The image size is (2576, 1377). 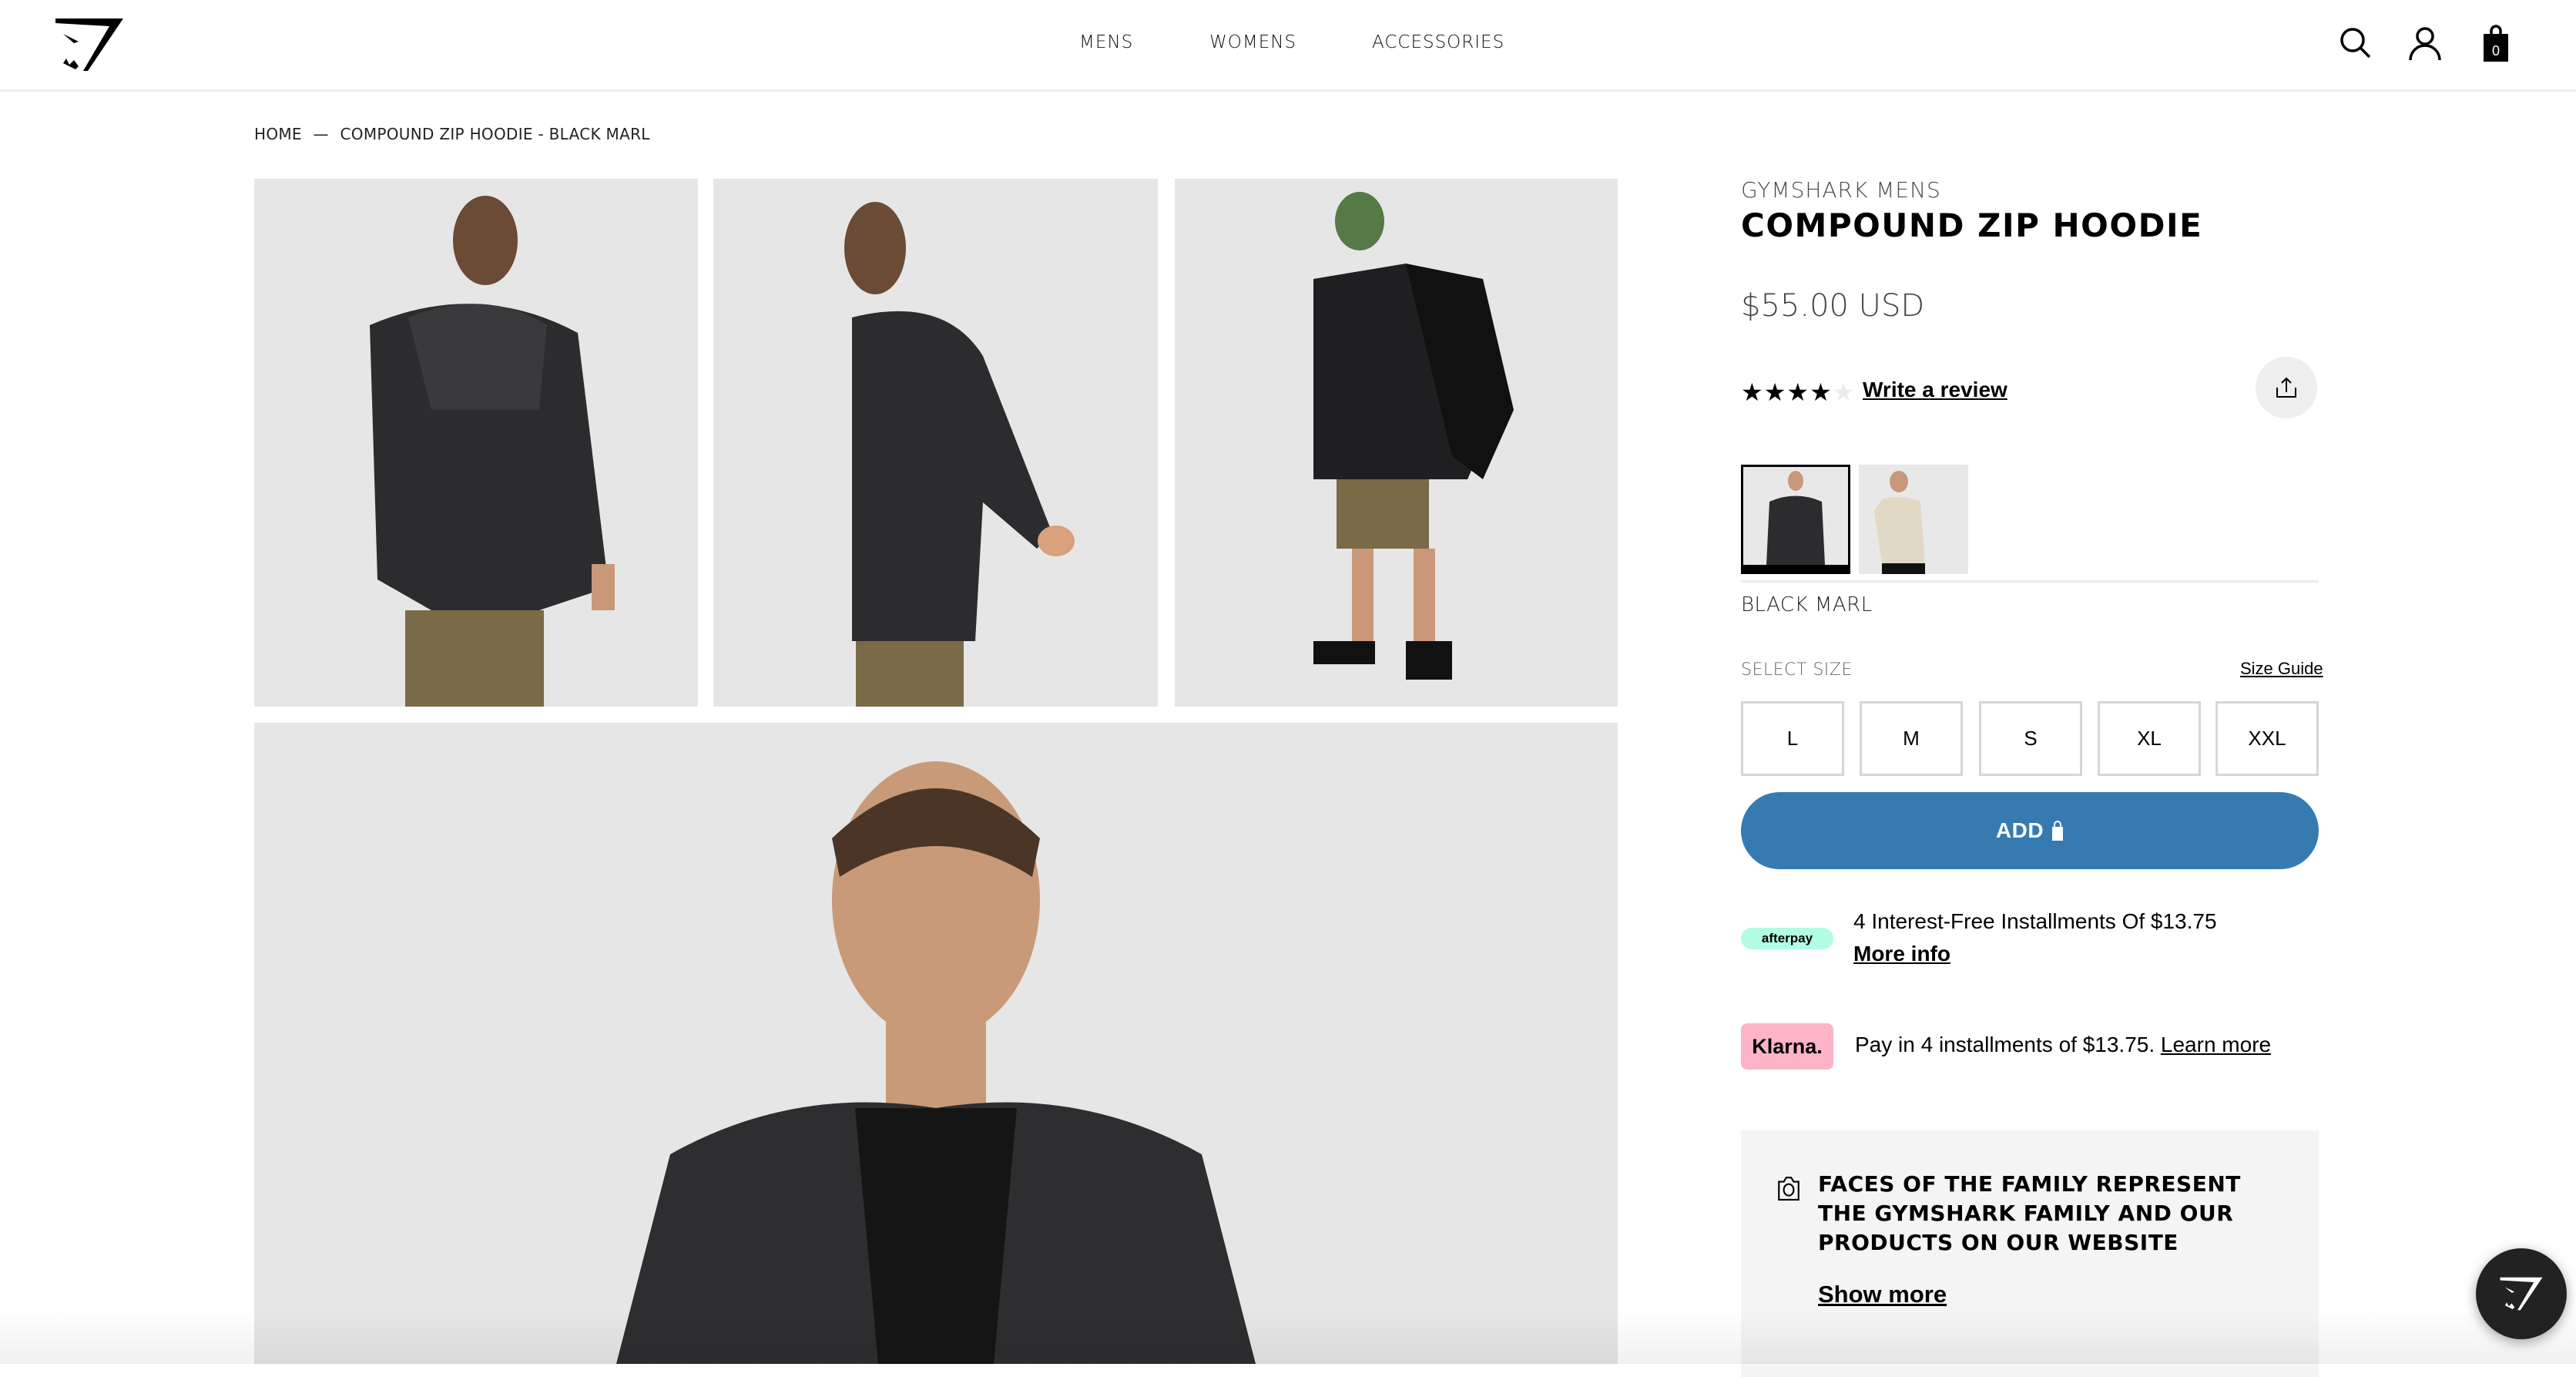 I want to click on color-swatch-beige, so click(x=1913, y=519).